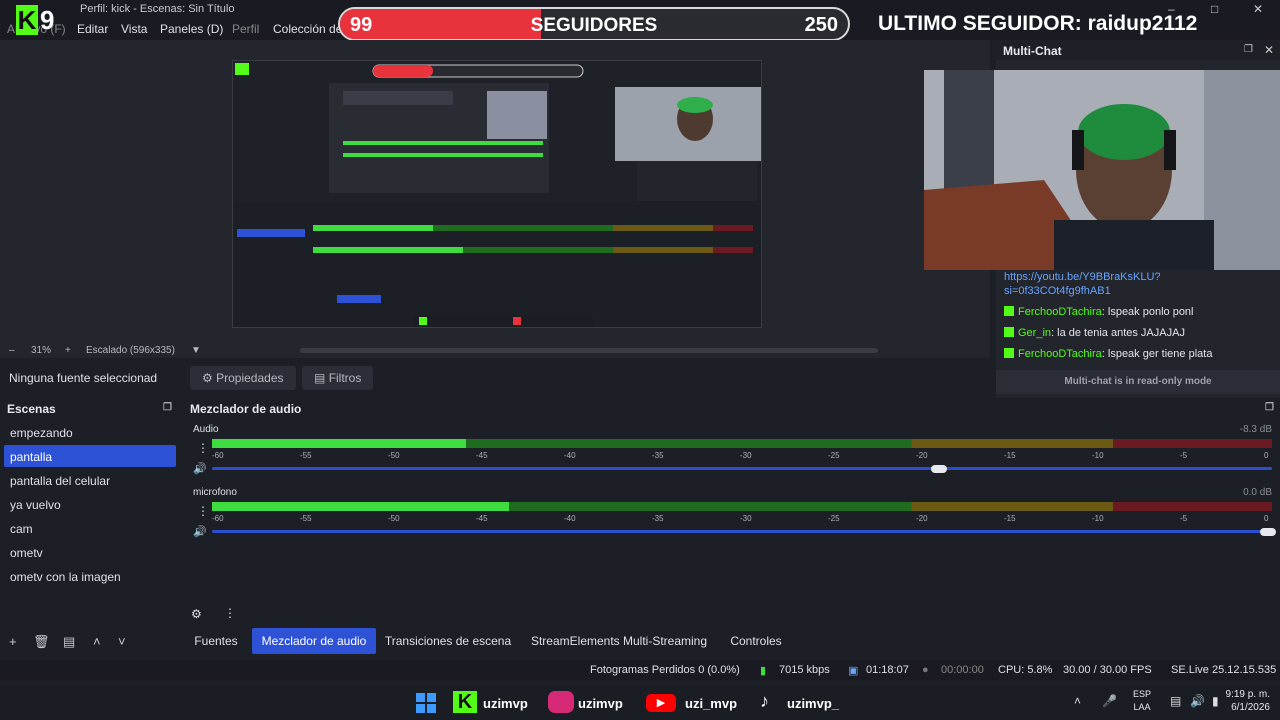 This screenshot has width=1280, height=720. Describe the element at coordinates (1142, 707) in the screenshot. I see `language-region: LAA` at that location.